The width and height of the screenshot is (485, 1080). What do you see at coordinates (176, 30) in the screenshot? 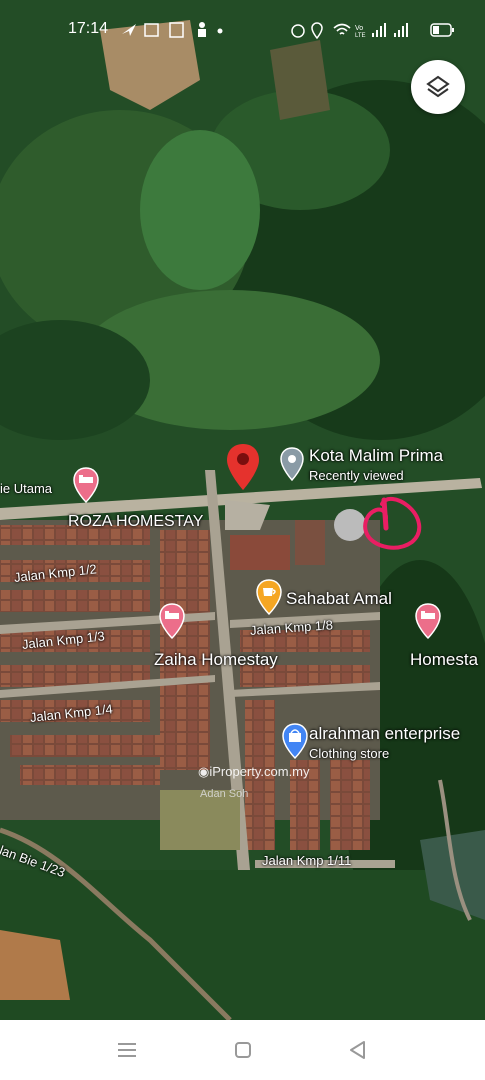
I see `calendar-icon` at bounding box center [176, 30].